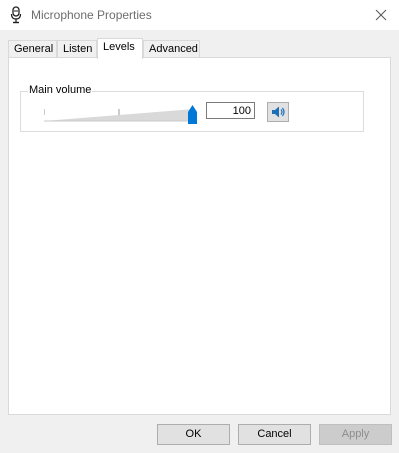 The width and height of the screenshot is (399, 453). I want to click on apply-button: Apply, so click(355, 434).